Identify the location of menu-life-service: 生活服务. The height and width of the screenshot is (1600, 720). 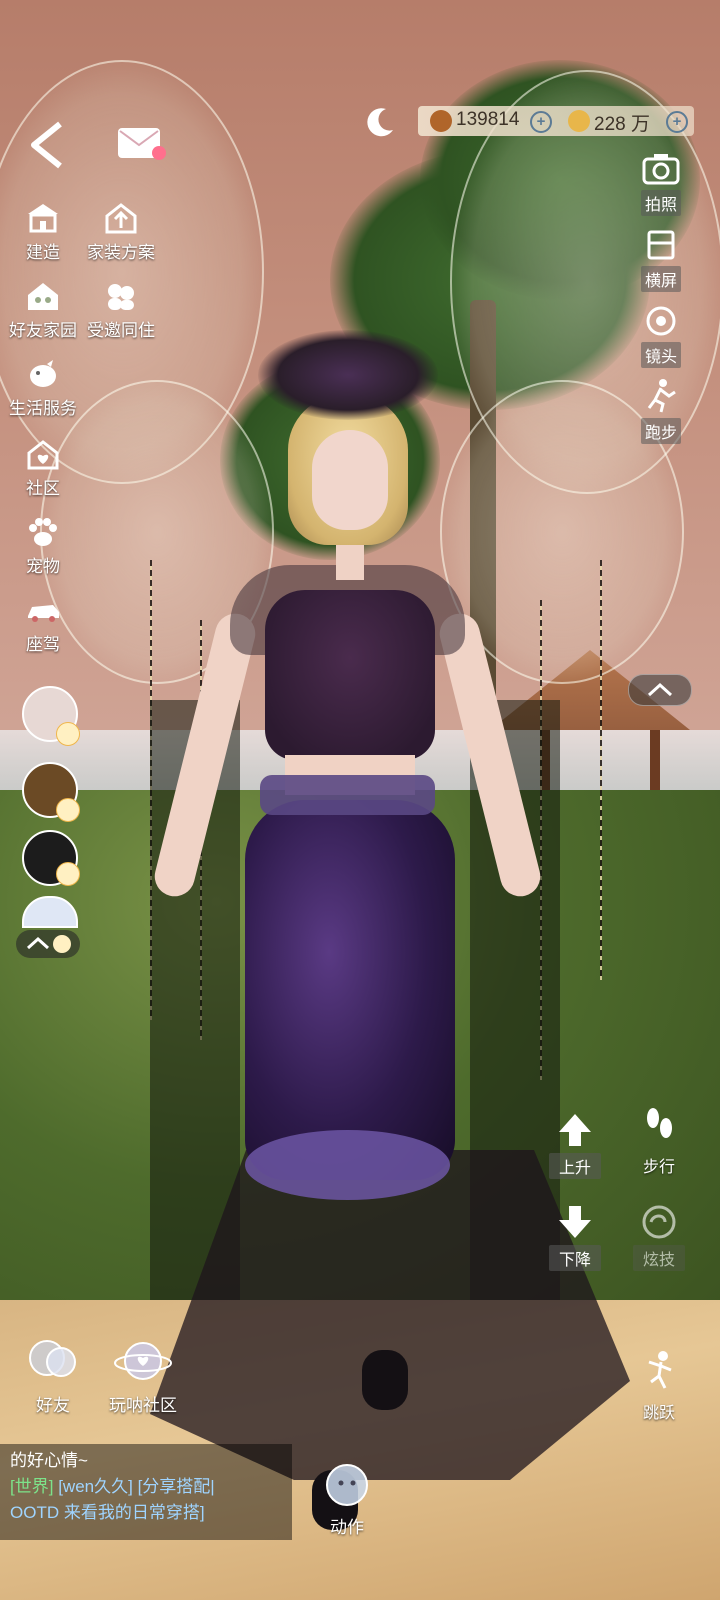
(43, 387).